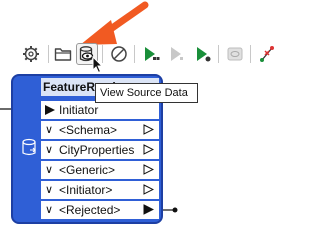  I want to click on output-port: ∨ <Schema>, so click(100, 130).